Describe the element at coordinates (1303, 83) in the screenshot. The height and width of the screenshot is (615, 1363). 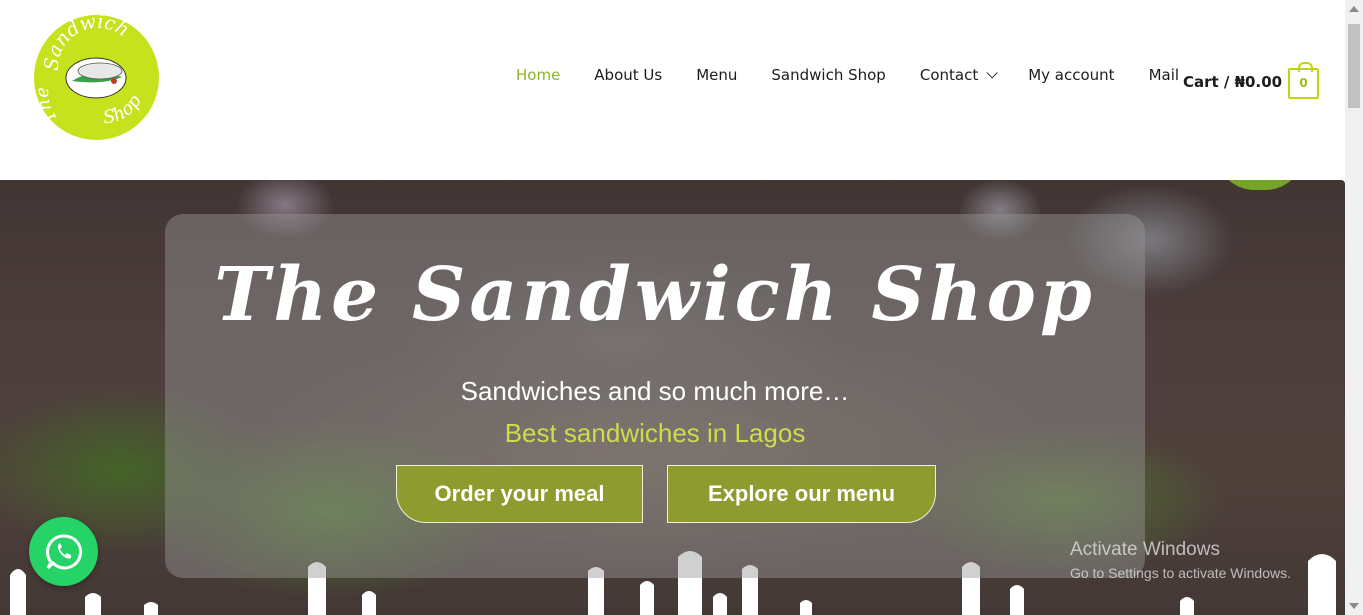
I see `cart-count-badge: 0` at that location.